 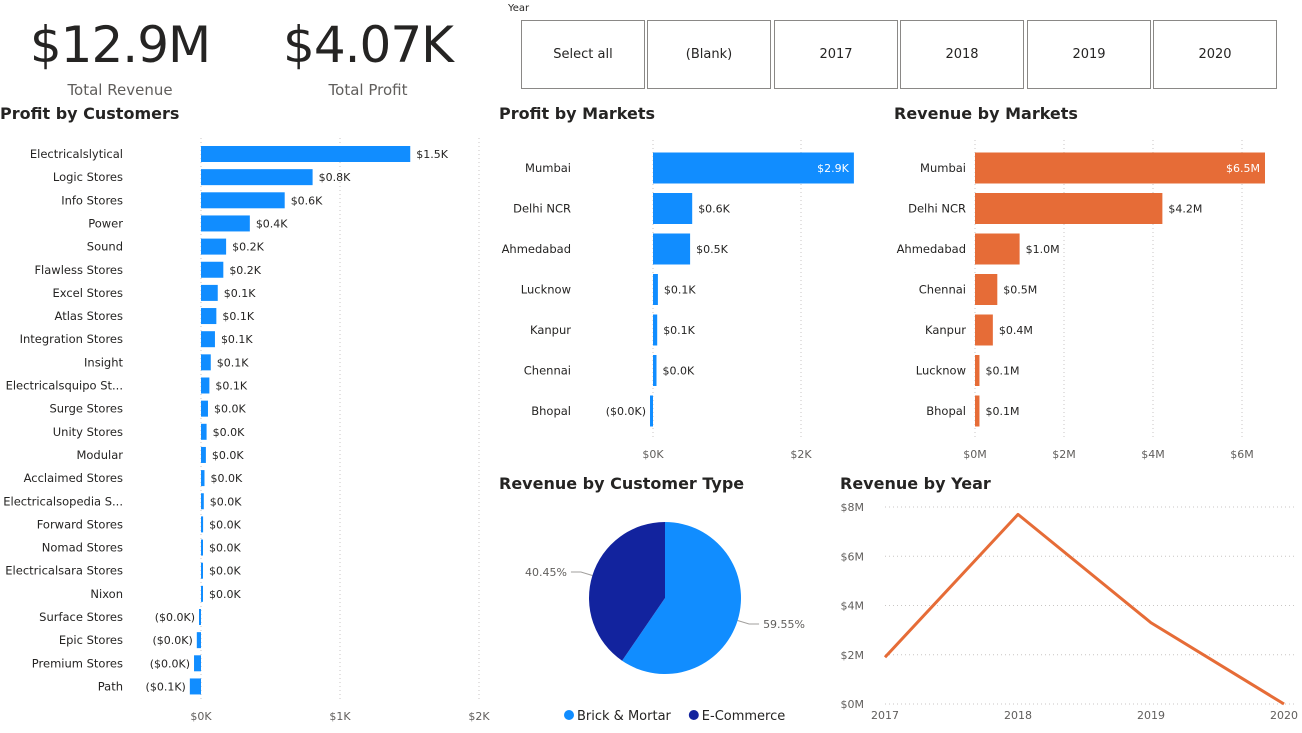 What do you see at coordinates (71, 339) in the screenshot?
I see `category-label: Integration Stores` at bounding box center [71, 339].